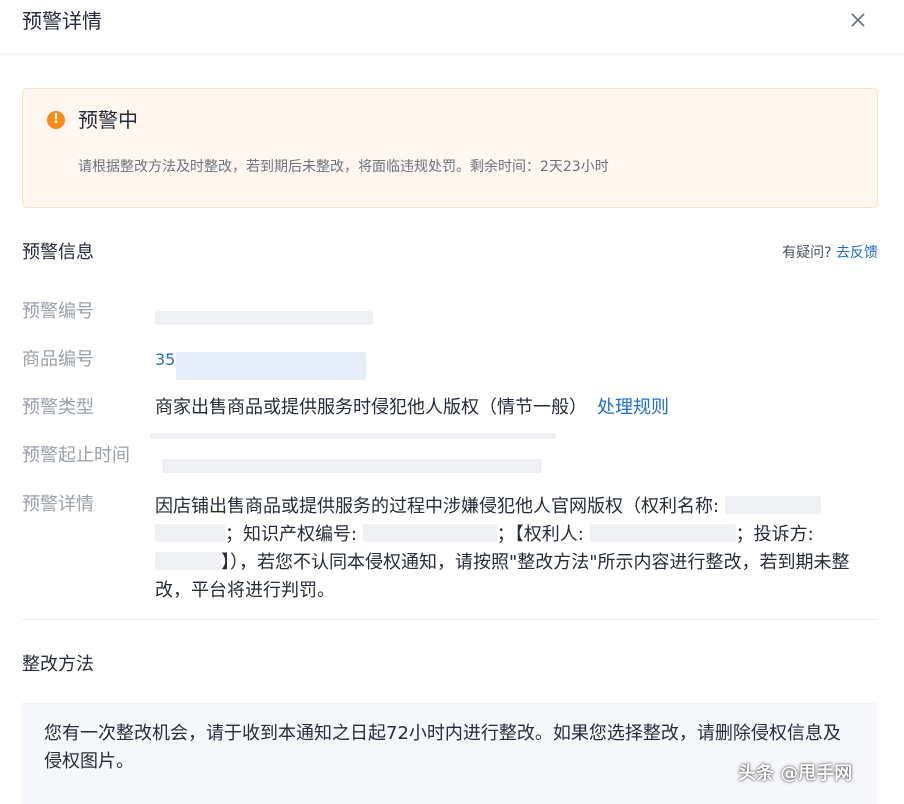 The height and width of the screenshot is (804, 904). I want to click on detail-text-2: ；知识产权编号:, so click(294, 534).